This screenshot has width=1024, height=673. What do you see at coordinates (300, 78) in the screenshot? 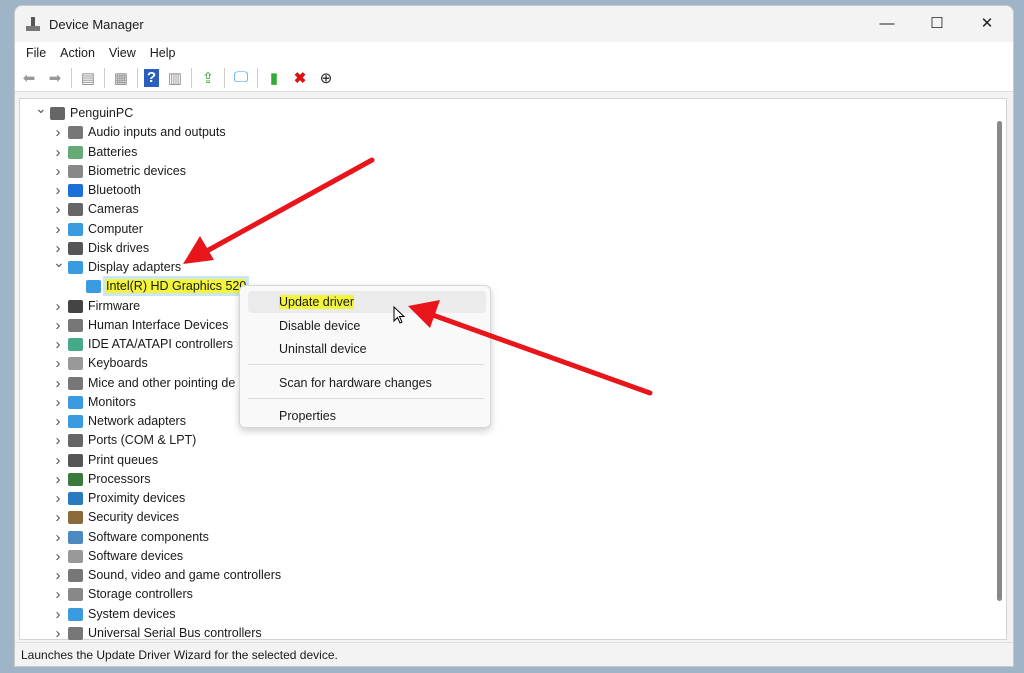
I see `uninstall-icon: ✖` at bounding box center [300, 78].